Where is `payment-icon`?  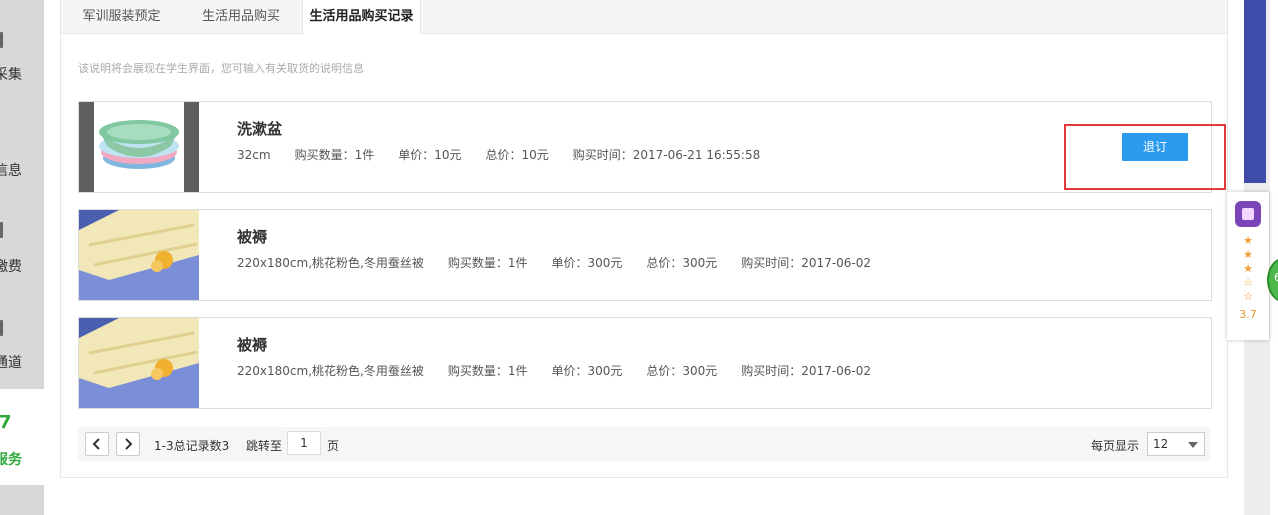
payment-icon is located at coordinates (1, 230).